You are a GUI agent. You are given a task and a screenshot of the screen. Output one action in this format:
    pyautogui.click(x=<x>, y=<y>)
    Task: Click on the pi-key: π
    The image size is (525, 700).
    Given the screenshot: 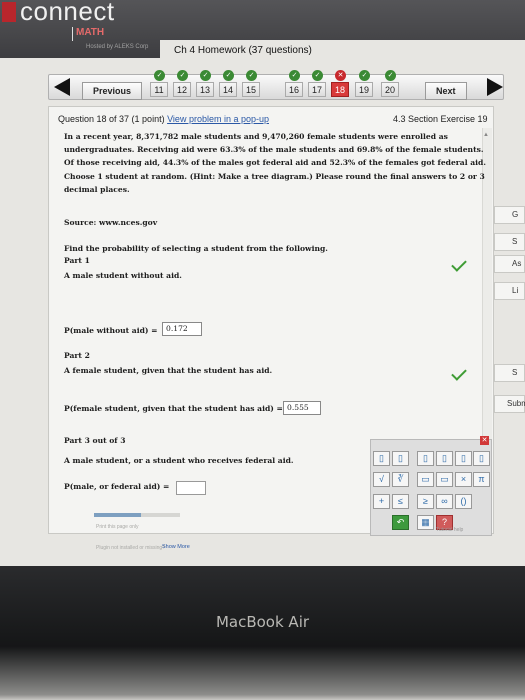 What is the action you would take?
    pyautogui.click(x=481, y=479)
    